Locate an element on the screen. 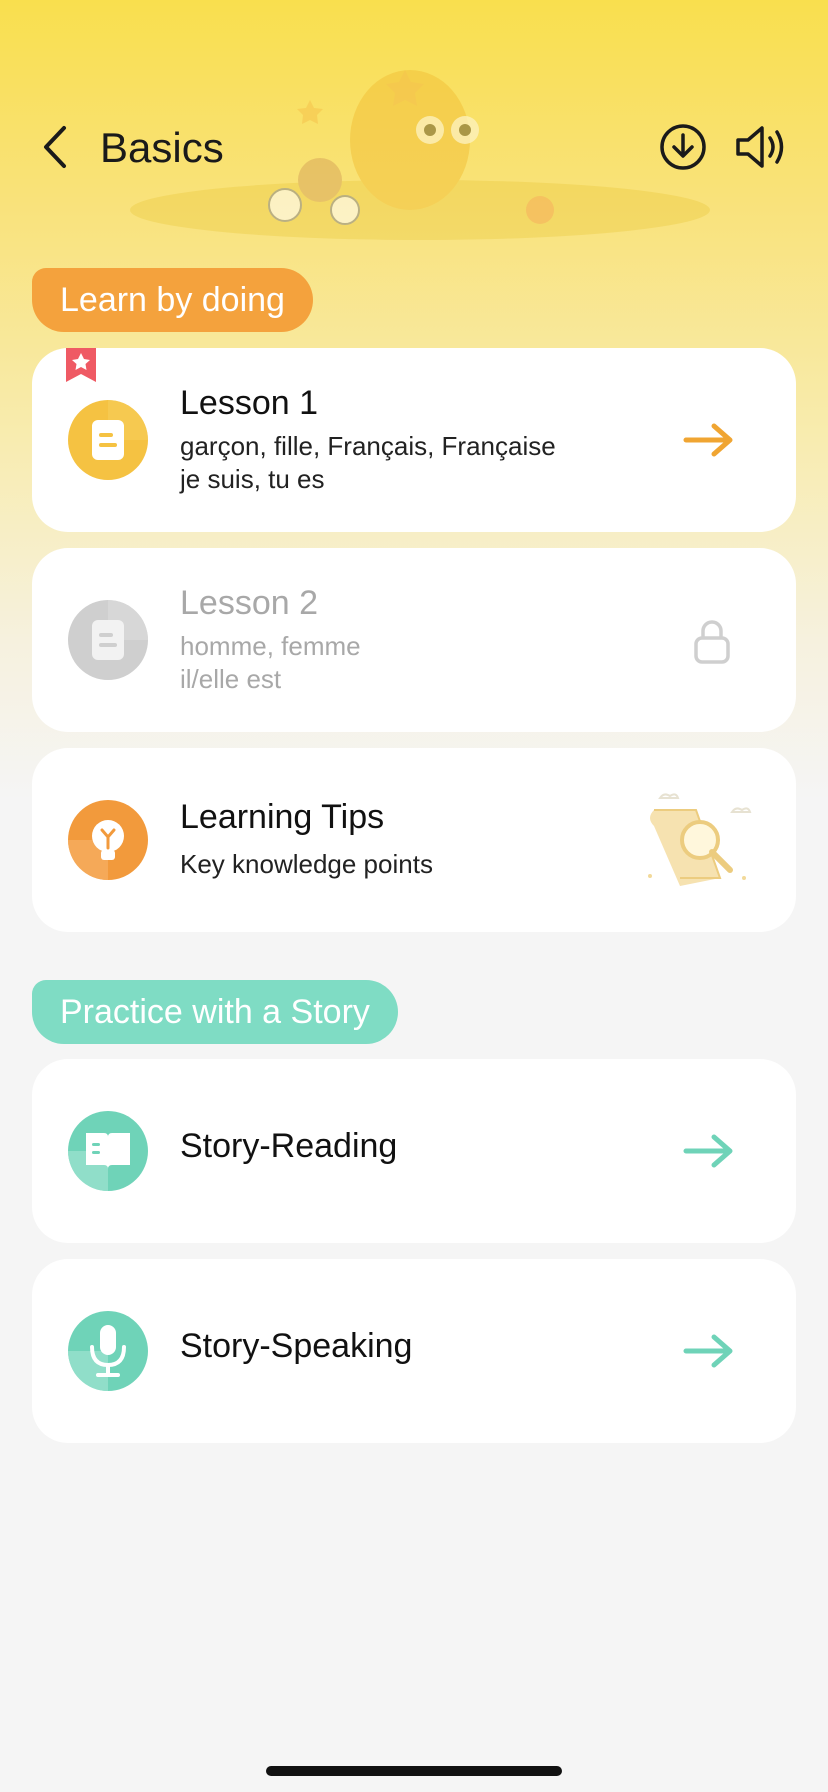  top-bar: Basics is located at coordinates (414, 148).